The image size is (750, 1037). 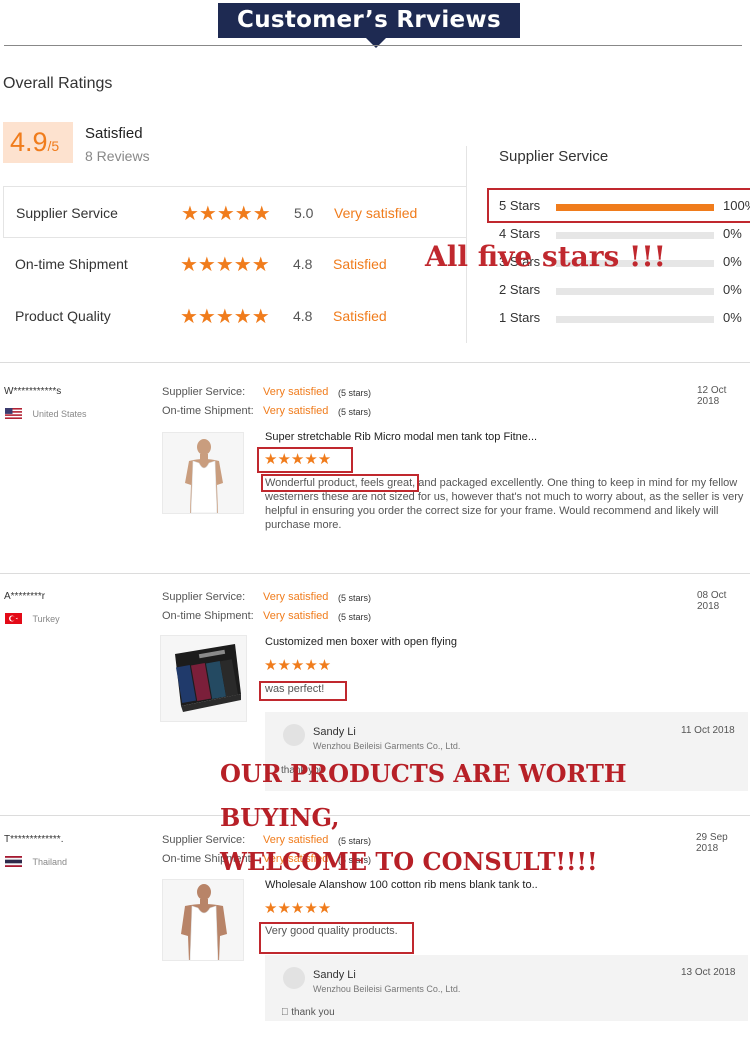 What do you see at coordinates (13, 618) in the screenshot?
I see `turkey-flag-icon` at bounding box center [13, 618].